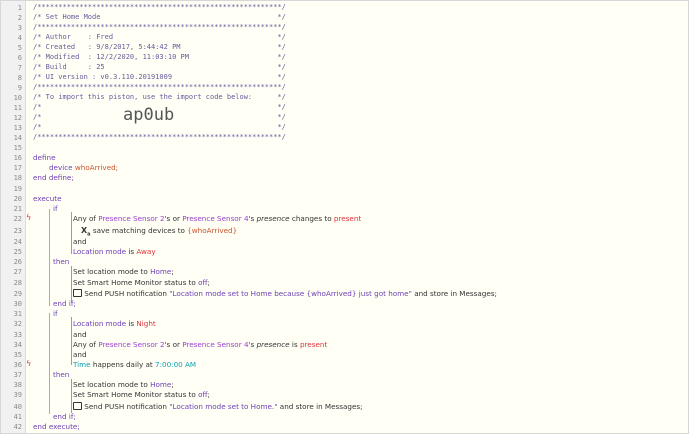  I want to click on device-keyword: device, so click(61, 167).